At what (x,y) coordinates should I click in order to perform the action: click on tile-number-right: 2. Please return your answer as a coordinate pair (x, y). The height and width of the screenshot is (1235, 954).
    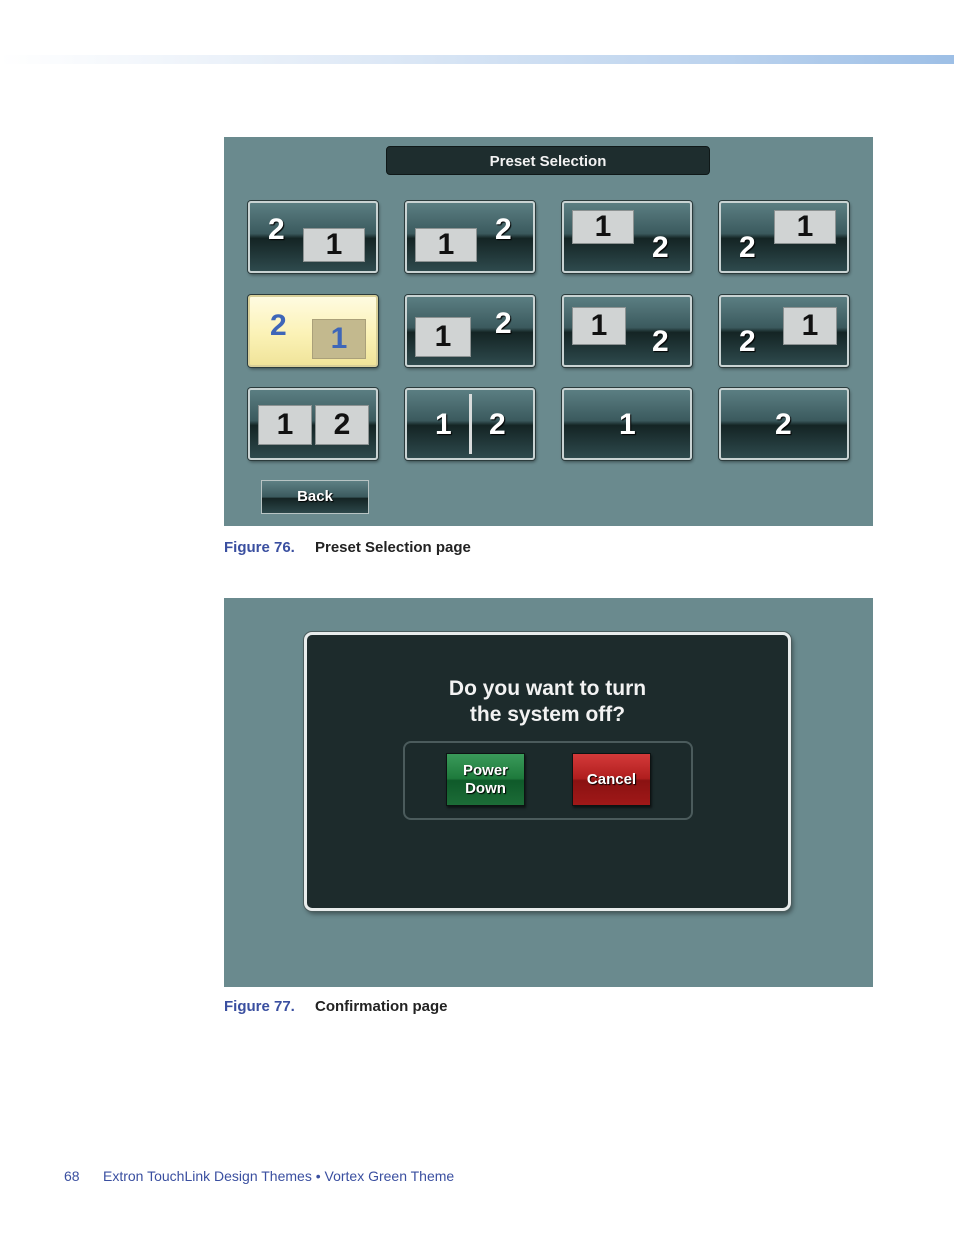
    Looking at the image, I should click on (497, 424).